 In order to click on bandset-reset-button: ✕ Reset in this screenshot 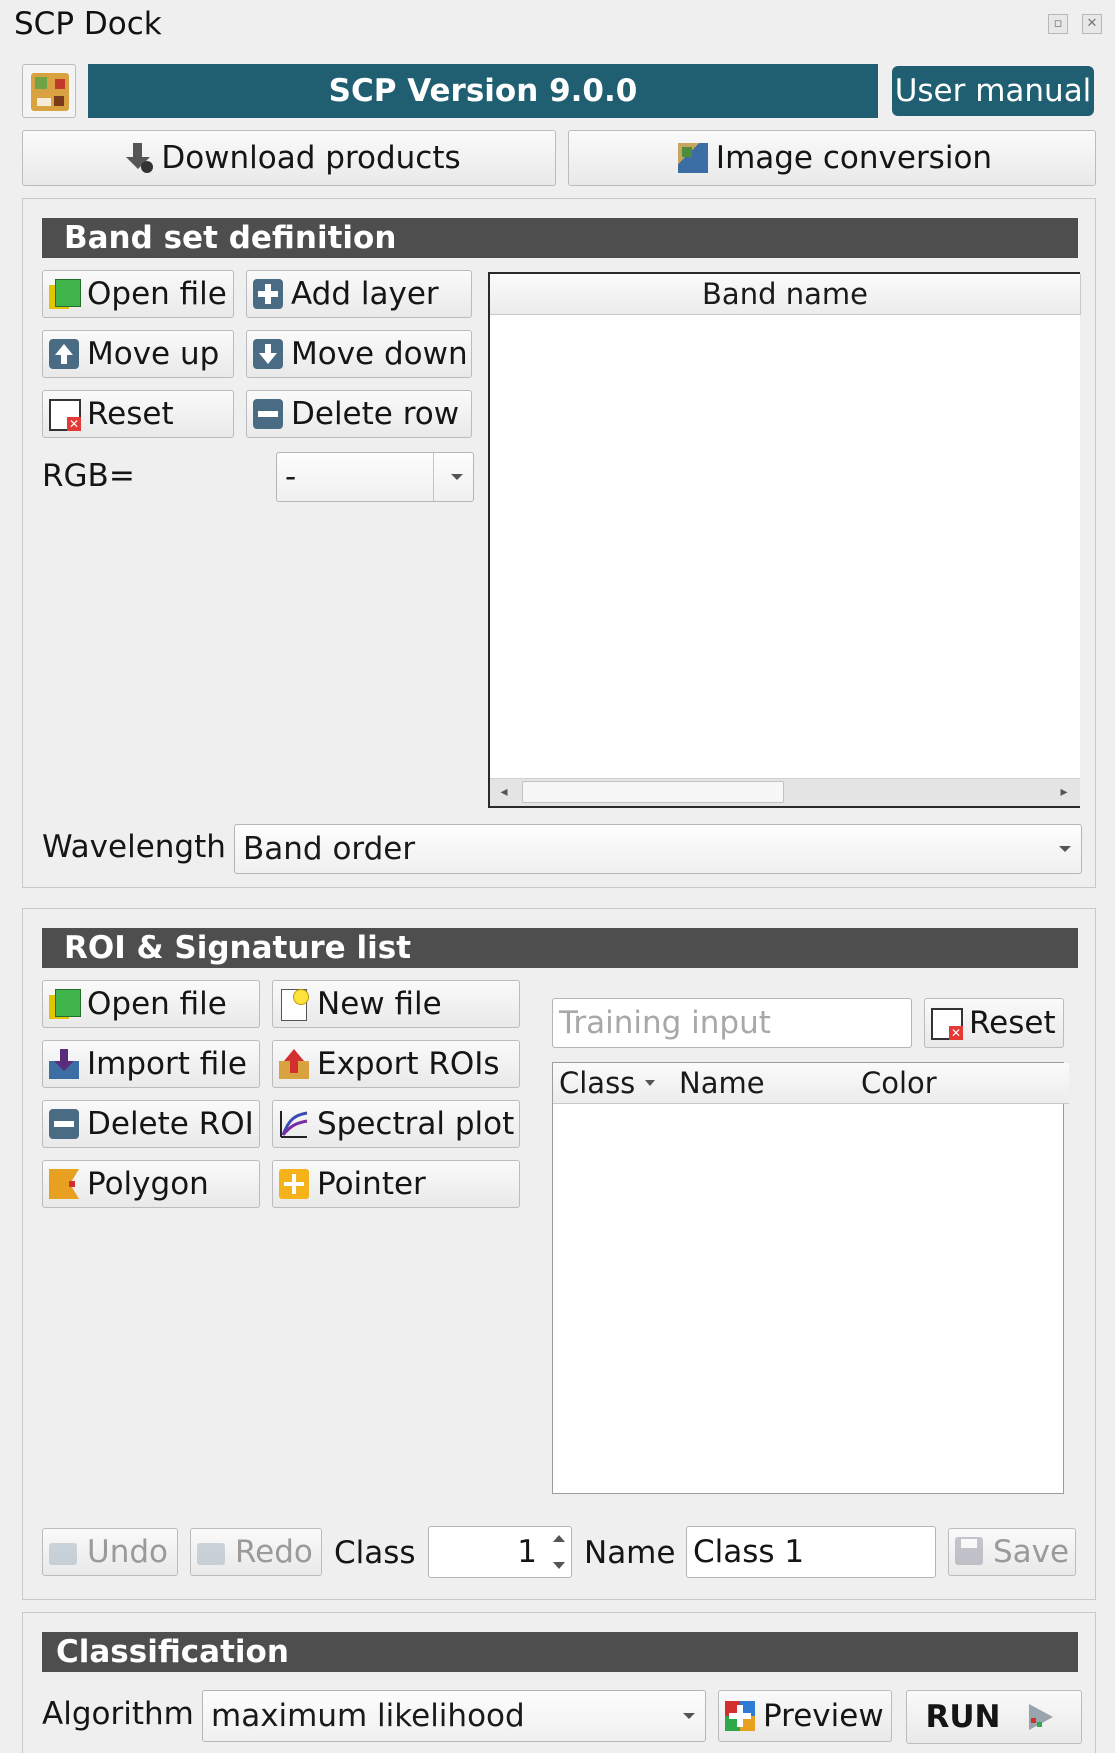, I will do `click(138, 414)`.